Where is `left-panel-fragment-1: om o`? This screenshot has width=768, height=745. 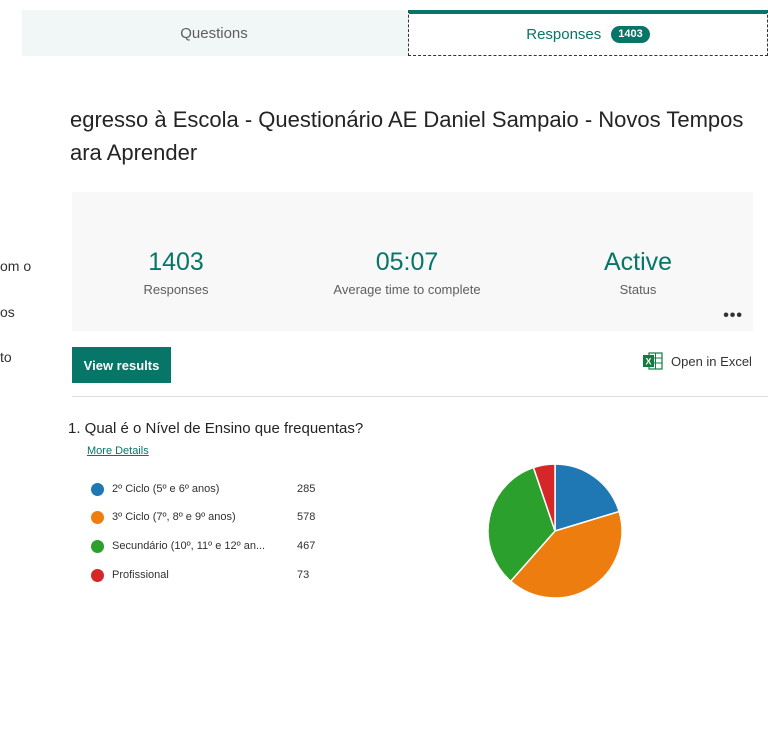 left-panel-fragment-1: om o is located at coordinates (16, 266).